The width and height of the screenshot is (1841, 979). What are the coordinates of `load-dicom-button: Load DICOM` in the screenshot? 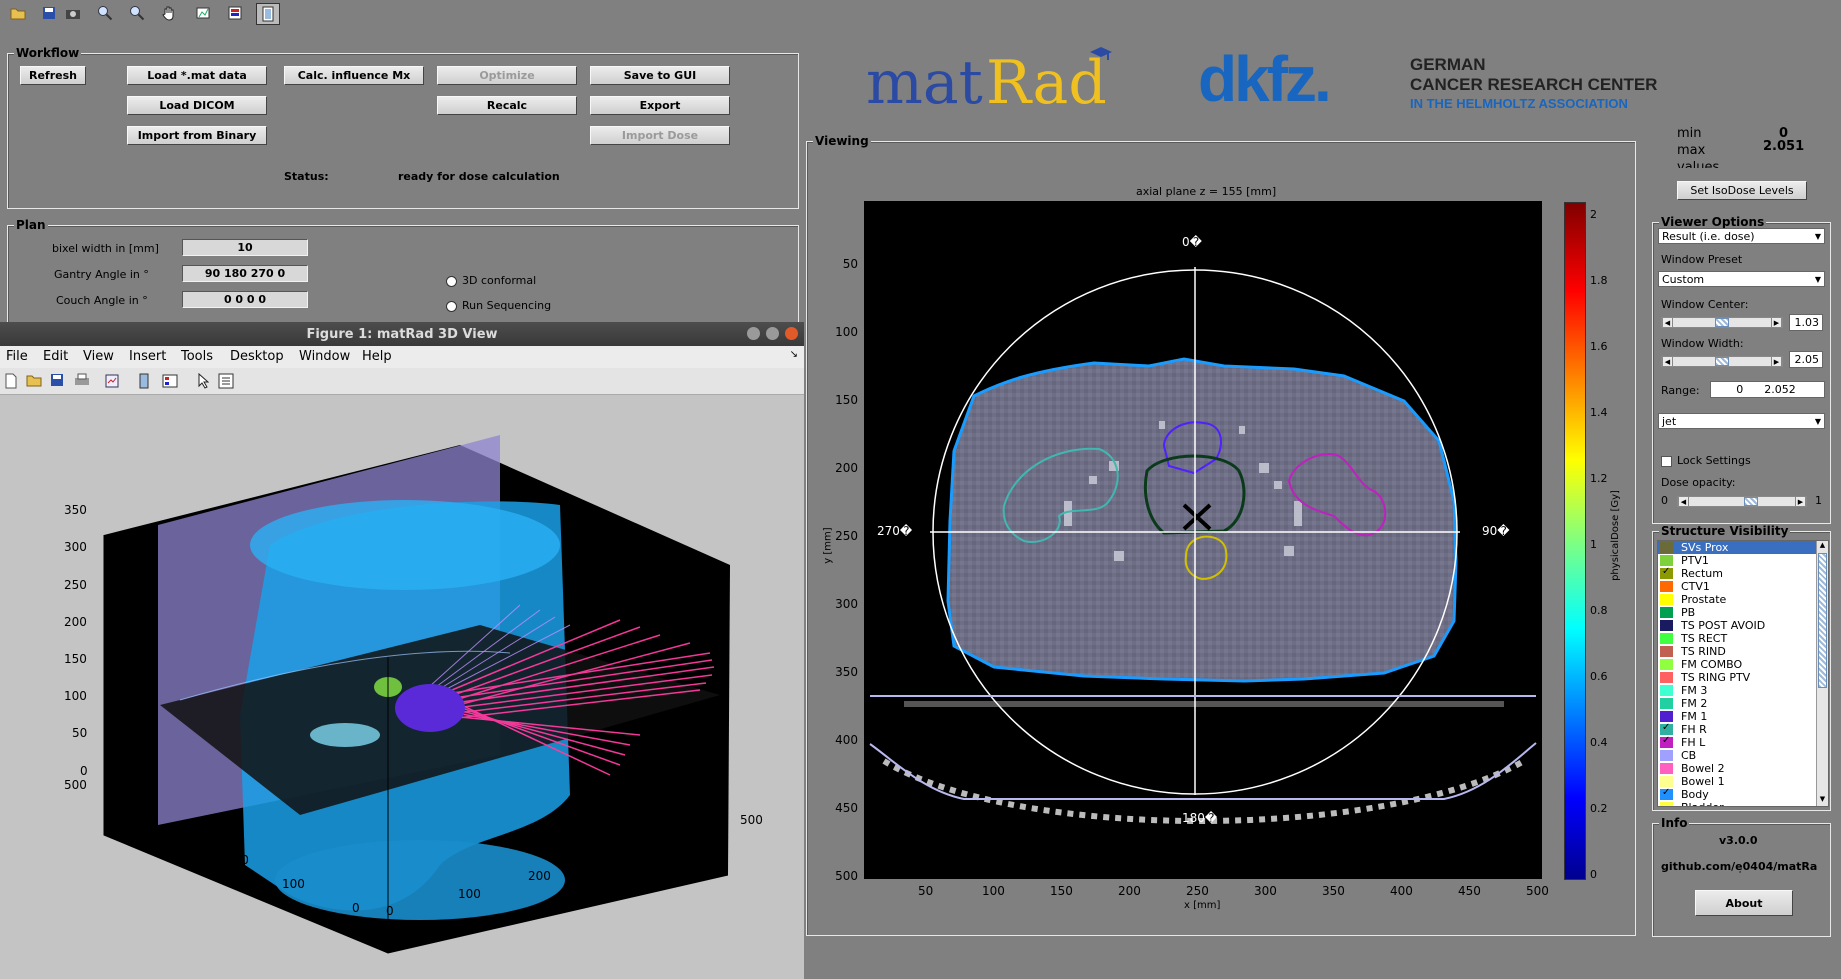 It's located at (197, 105).